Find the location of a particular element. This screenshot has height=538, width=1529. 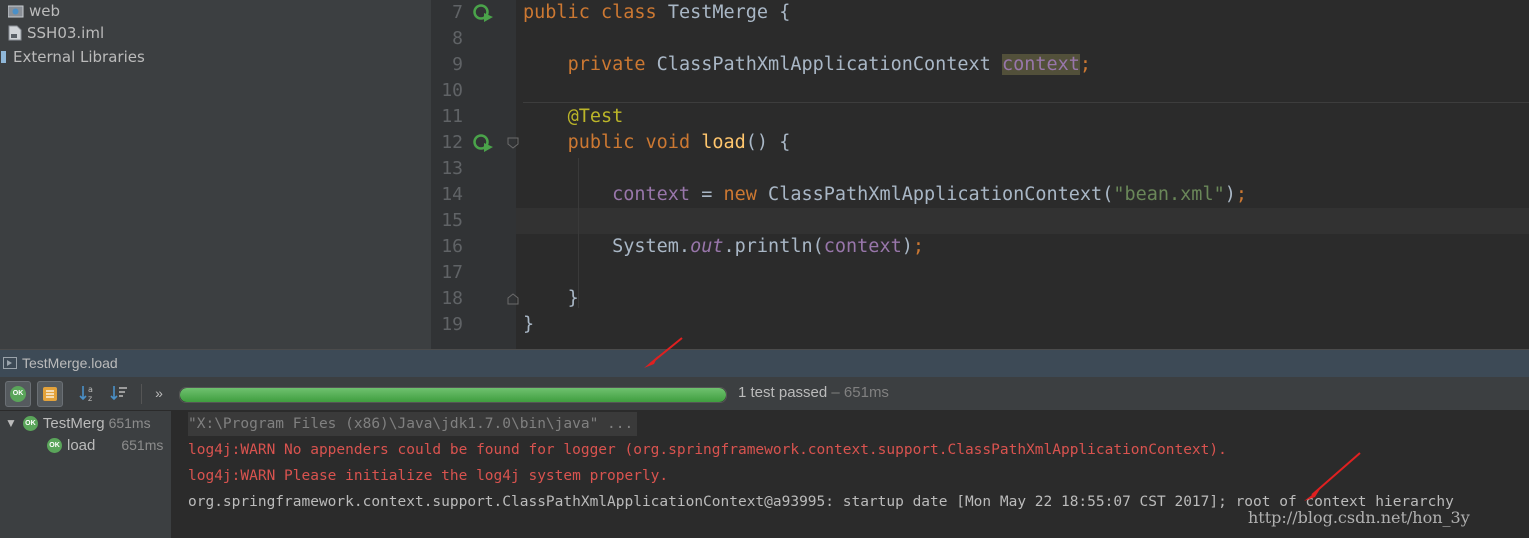

svg-text: a is located at coordinates (90, 389).